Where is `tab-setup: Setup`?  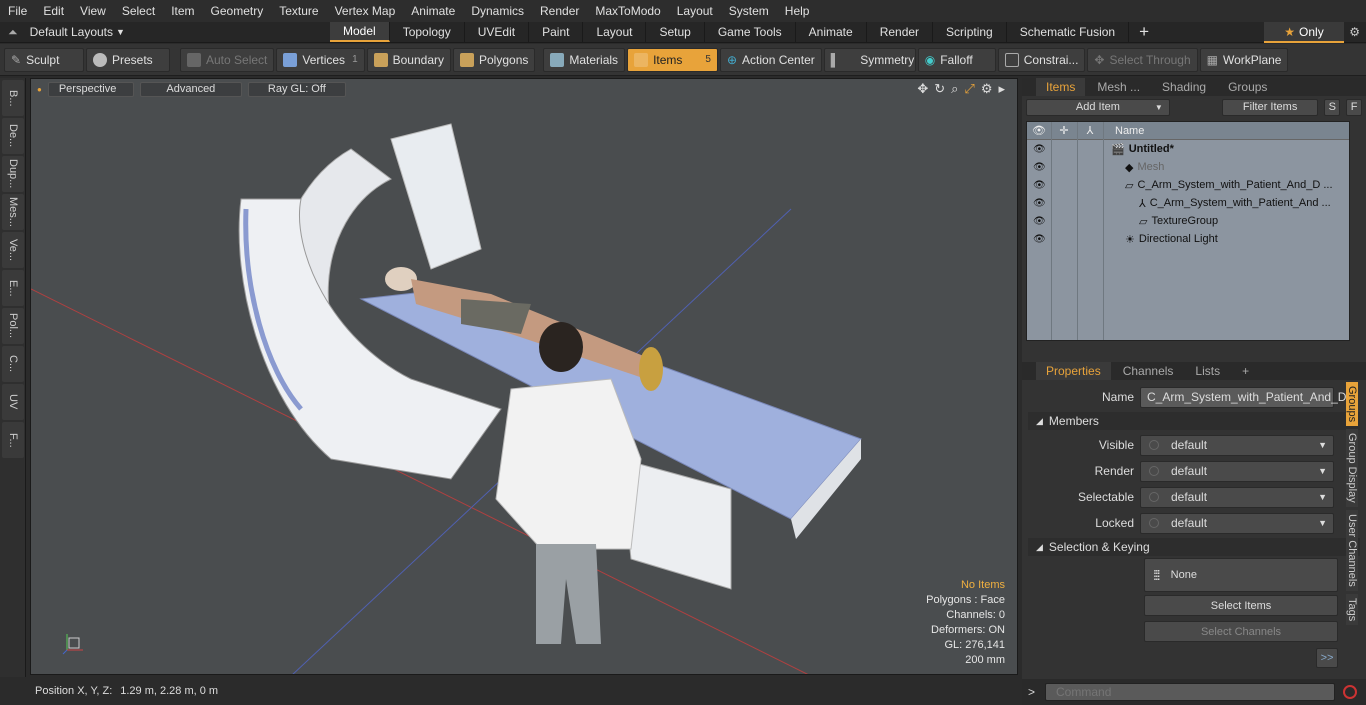
tab-setup: Setup is located at coordinates (675, 32).